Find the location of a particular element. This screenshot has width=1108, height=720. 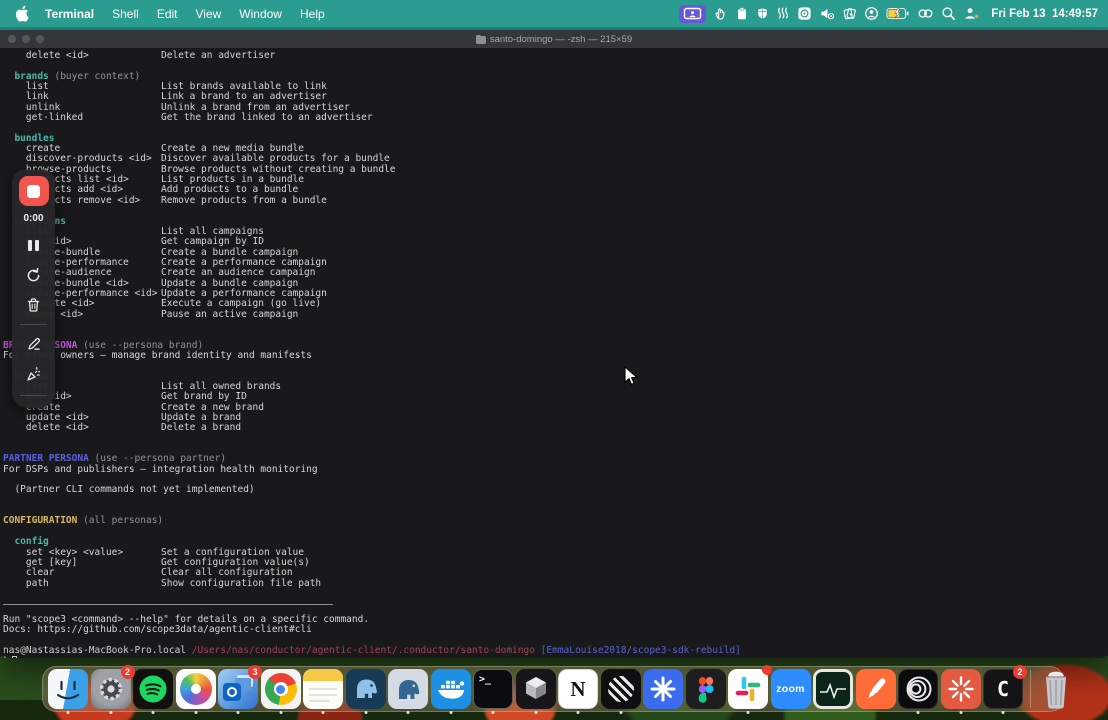

menu-bar-clock: Fri Feb 13 14:49:57 is located at coordinates (1044, 14).